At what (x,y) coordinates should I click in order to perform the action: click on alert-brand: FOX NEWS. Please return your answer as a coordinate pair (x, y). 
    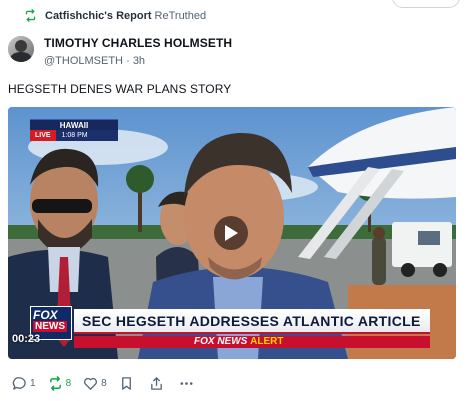
    Looking at the image, I should click on (221, 341).